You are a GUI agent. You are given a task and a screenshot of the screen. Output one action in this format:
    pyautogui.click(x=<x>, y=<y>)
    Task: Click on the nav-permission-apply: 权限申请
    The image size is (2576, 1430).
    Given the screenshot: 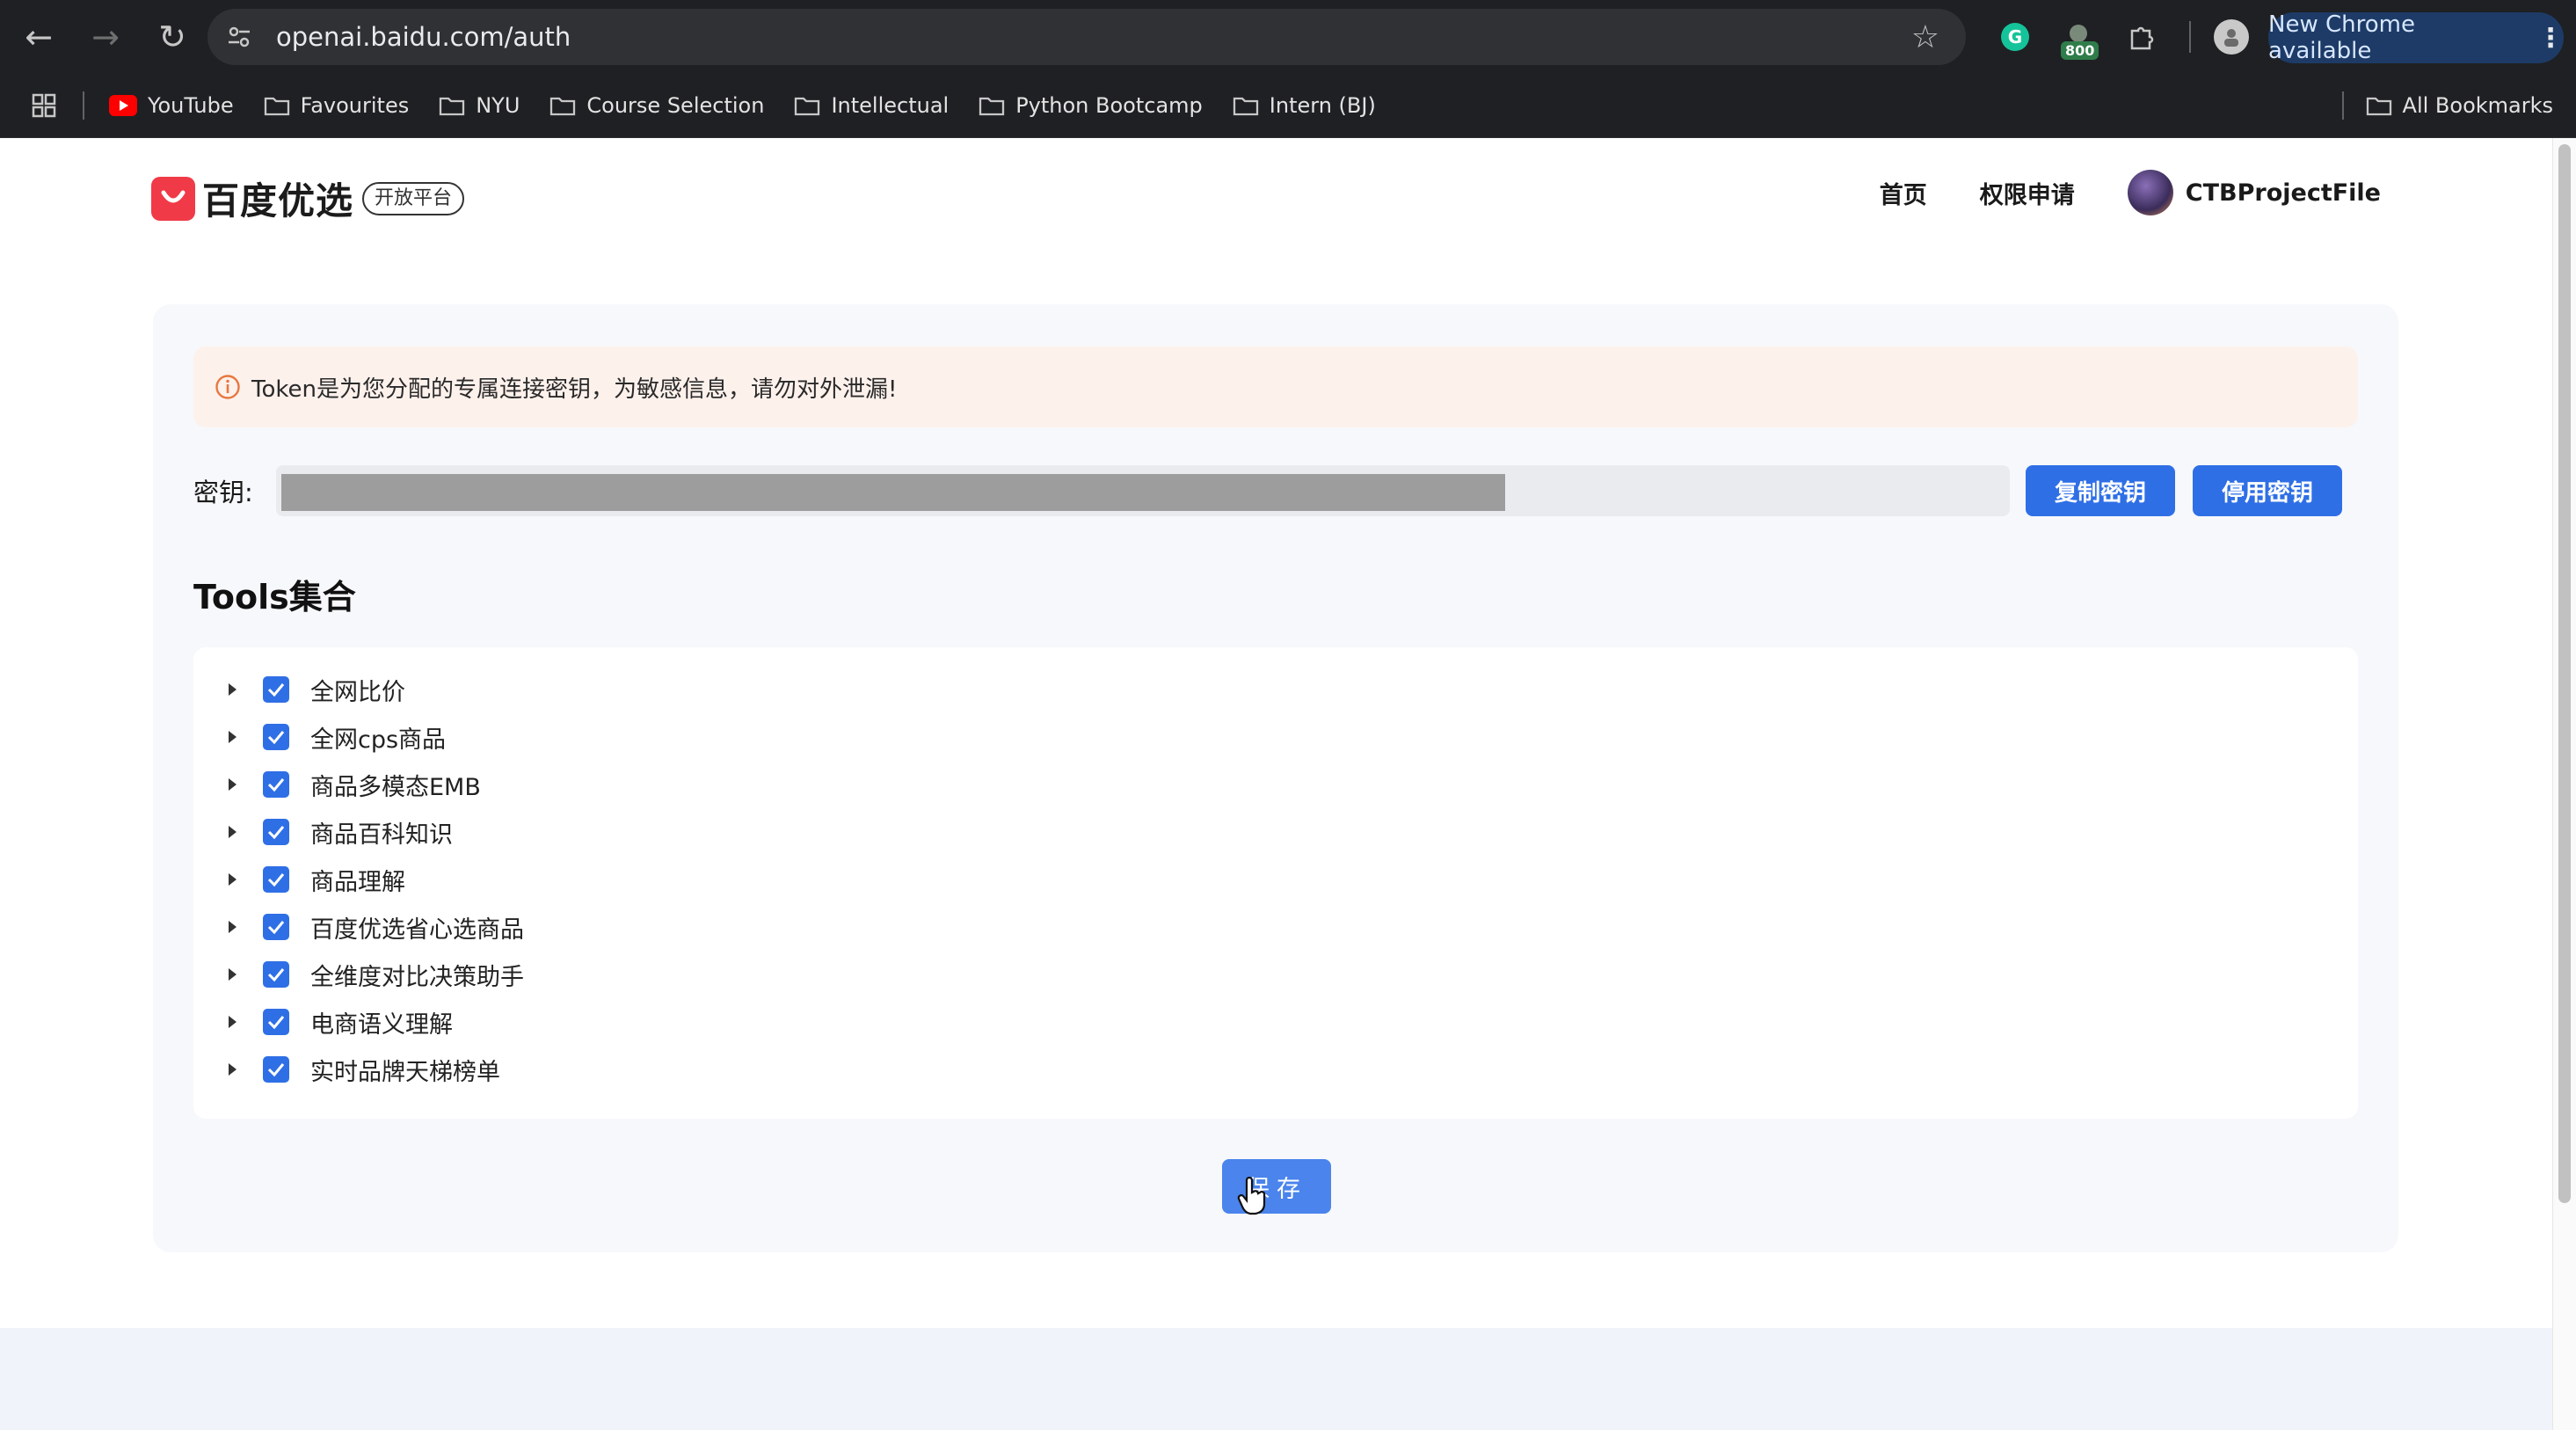 What is the action you would take?
    pyautogui.click(x=2027, y=193)
    